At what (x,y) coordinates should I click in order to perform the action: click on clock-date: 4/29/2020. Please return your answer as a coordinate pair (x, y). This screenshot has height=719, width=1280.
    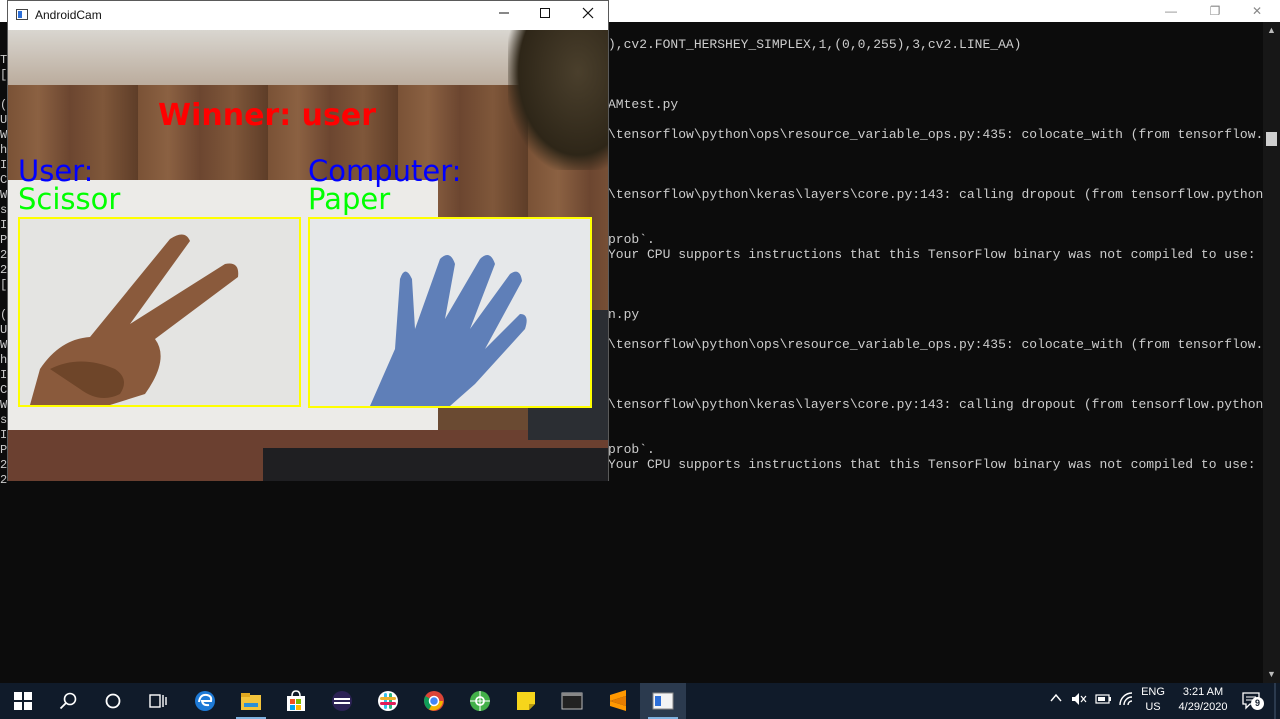
    Looking at the image, I should click on (1203, 707).